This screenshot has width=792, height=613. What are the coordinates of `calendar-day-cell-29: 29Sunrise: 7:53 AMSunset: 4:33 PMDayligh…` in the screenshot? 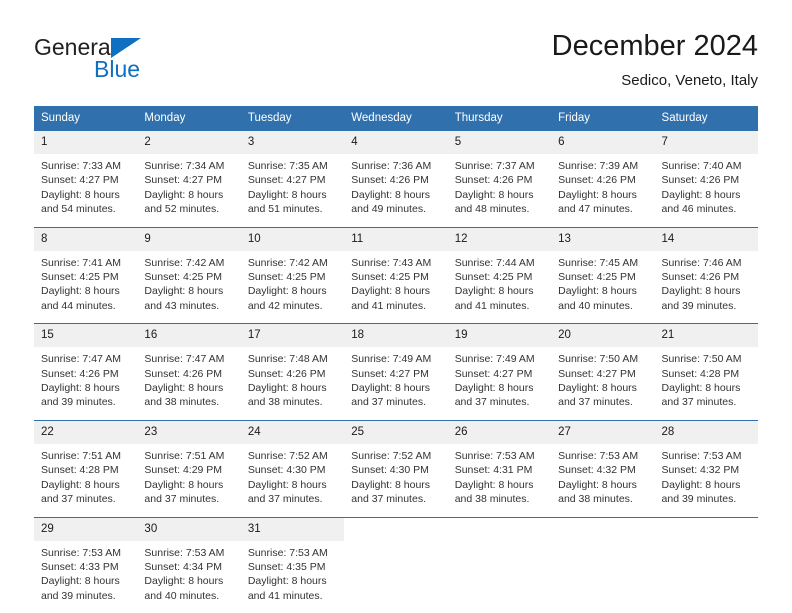 It's located at (85, 565).